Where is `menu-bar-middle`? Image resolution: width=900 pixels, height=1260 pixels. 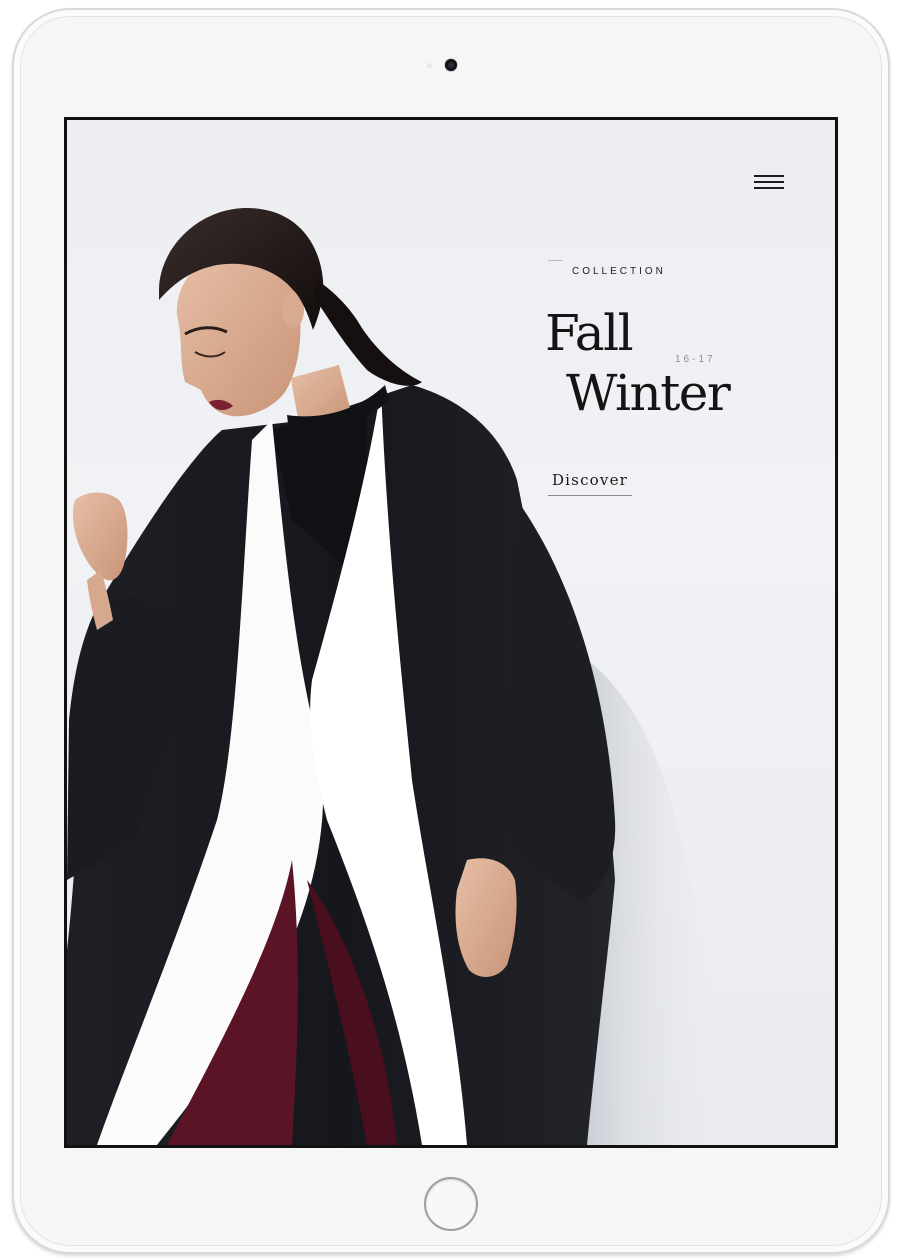
menu-bar-middle is located at coordinates (769, 182).